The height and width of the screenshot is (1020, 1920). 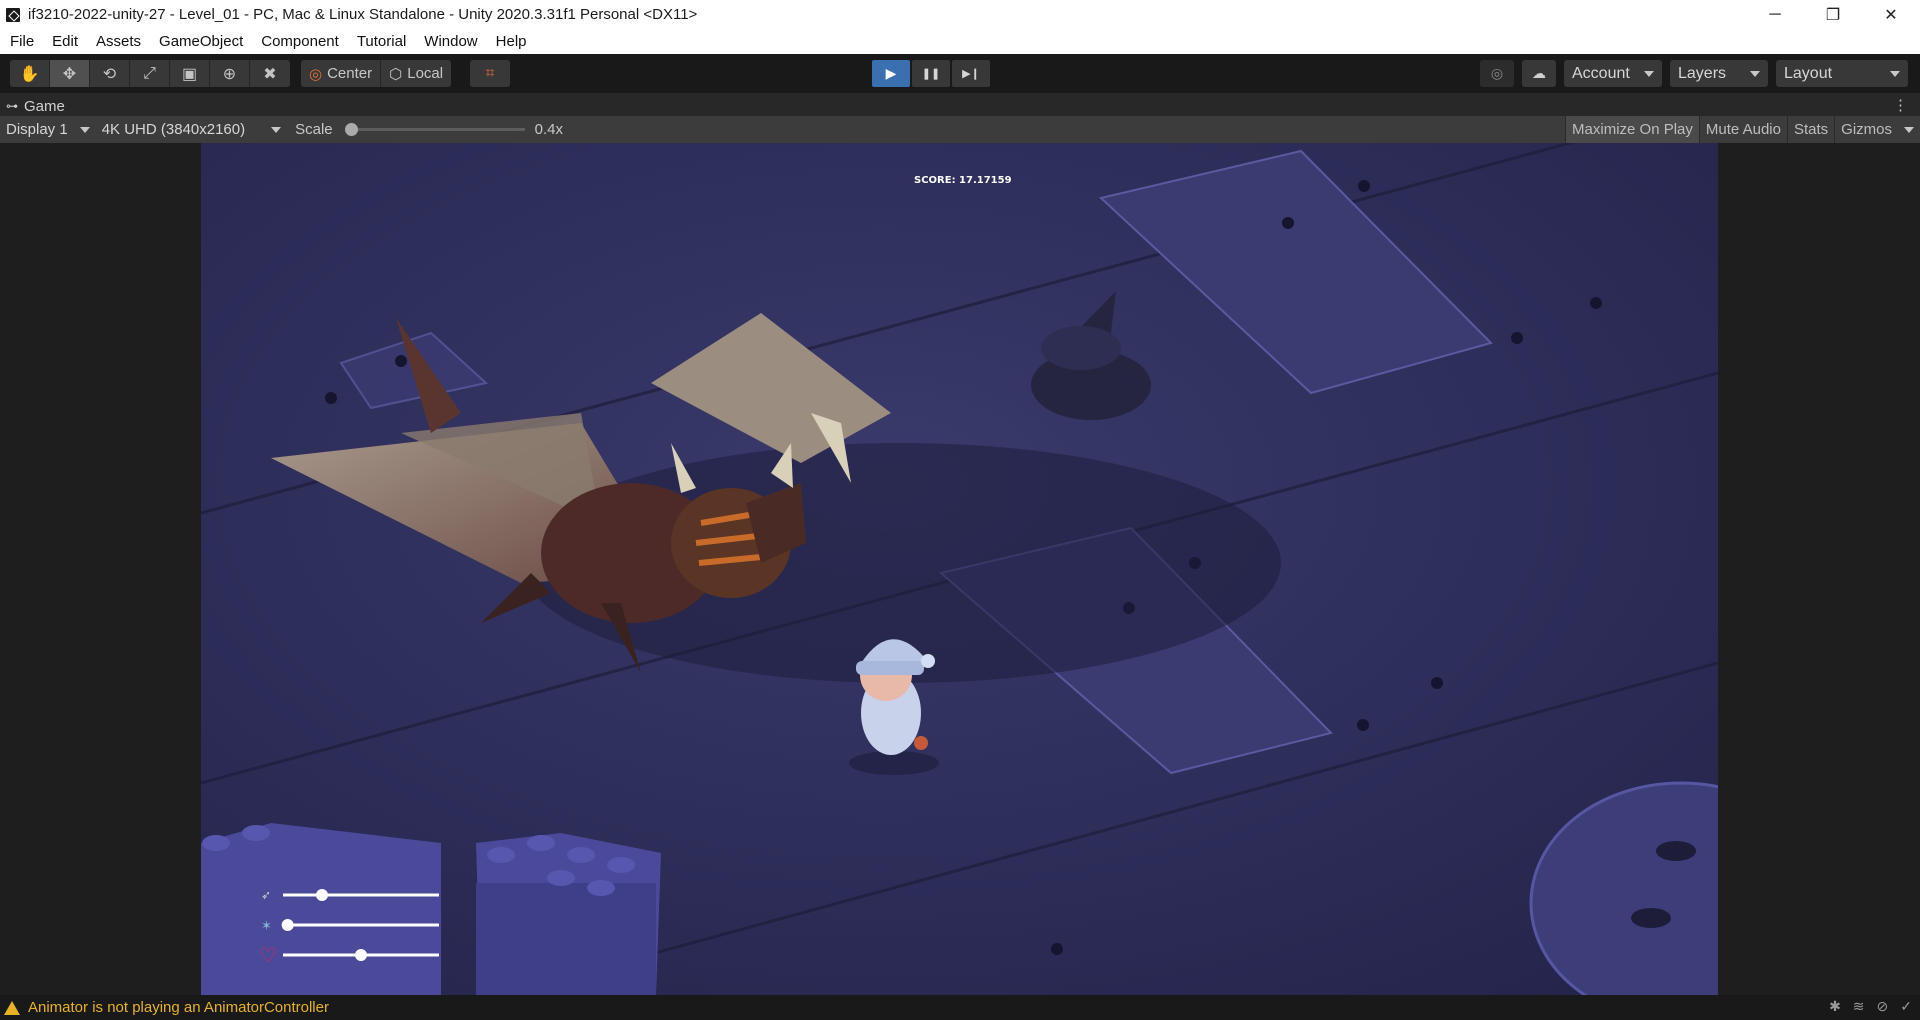 I want to click on pivot-local-button: ⬡ Local, so click(x=416, y=73).